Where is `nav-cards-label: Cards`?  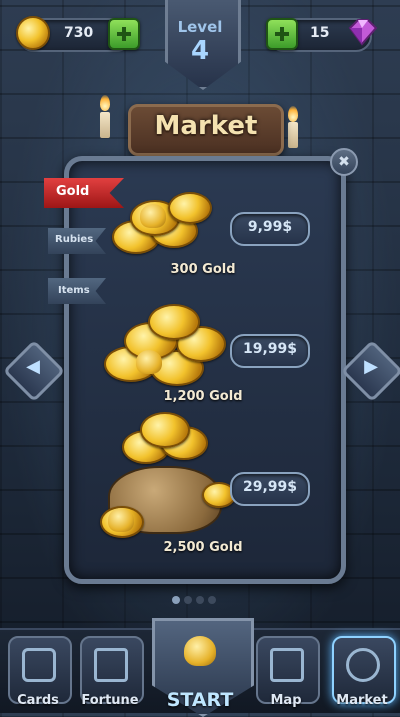 nav-cards-label: Cards is located at coordinates (38, 700).